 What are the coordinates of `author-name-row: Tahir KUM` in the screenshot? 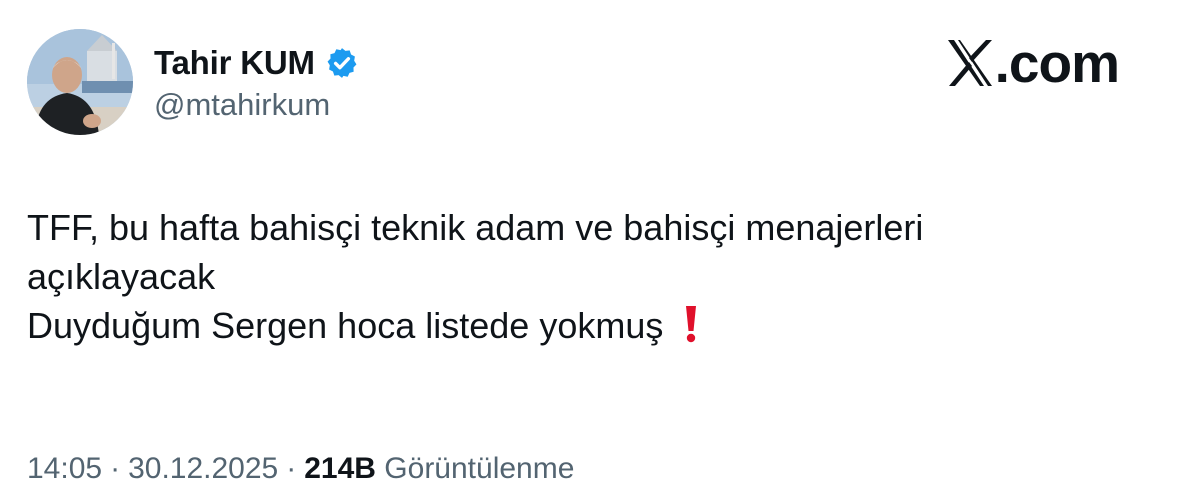 It's located at (256, 63).